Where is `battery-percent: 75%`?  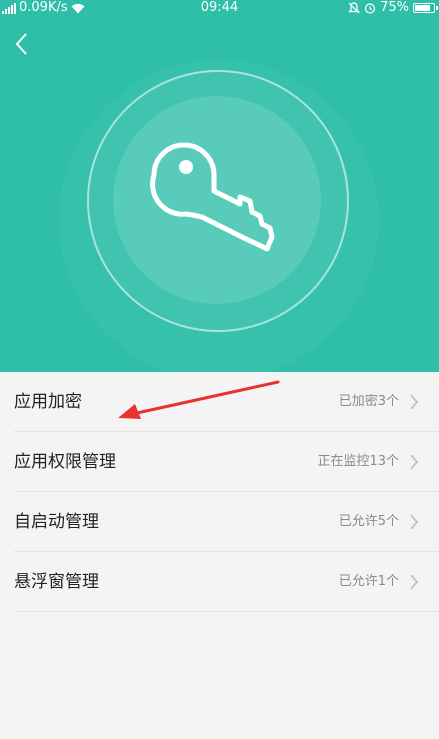 battery-percent: 75% is located at coordinates (394, 7).